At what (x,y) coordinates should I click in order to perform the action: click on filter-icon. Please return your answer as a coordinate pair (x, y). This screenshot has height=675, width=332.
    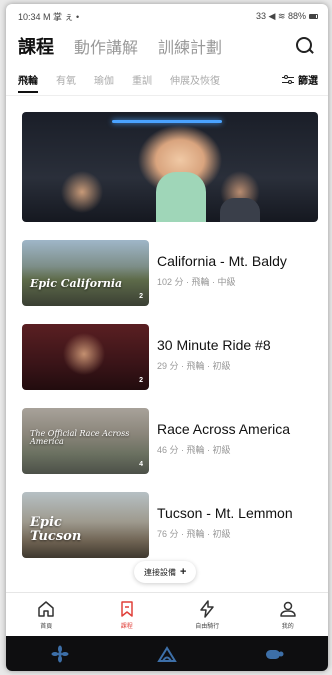
    Looking at the image, I should click on (288, 79).